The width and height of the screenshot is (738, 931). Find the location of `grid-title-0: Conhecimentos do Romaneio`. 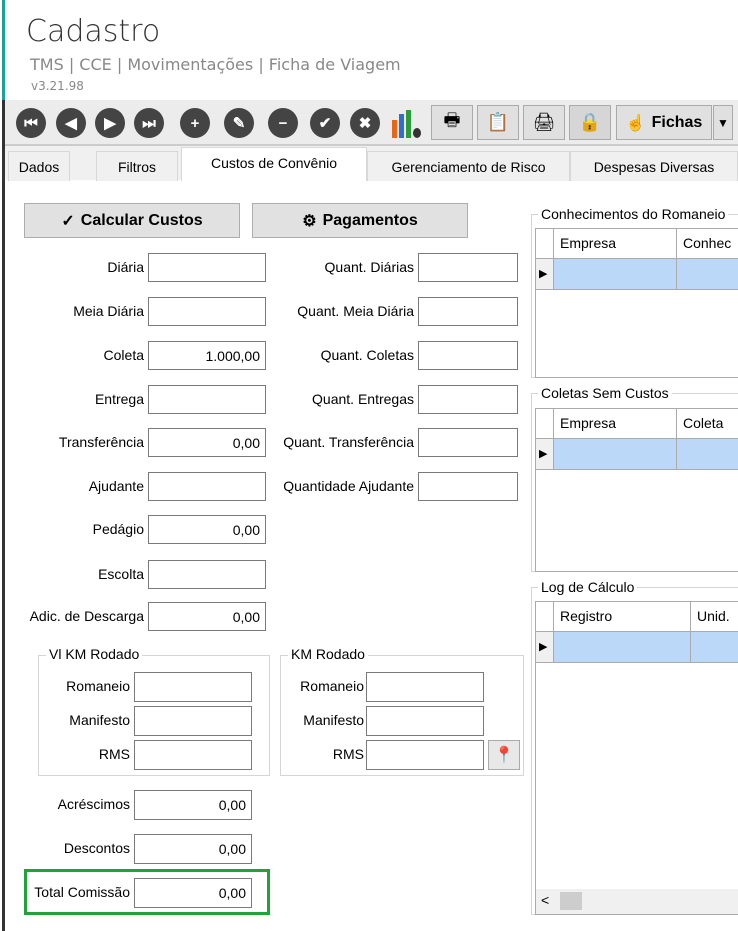

grid-title-0: Conhecimentos do Romaneio is located at coordinates (633, 214).